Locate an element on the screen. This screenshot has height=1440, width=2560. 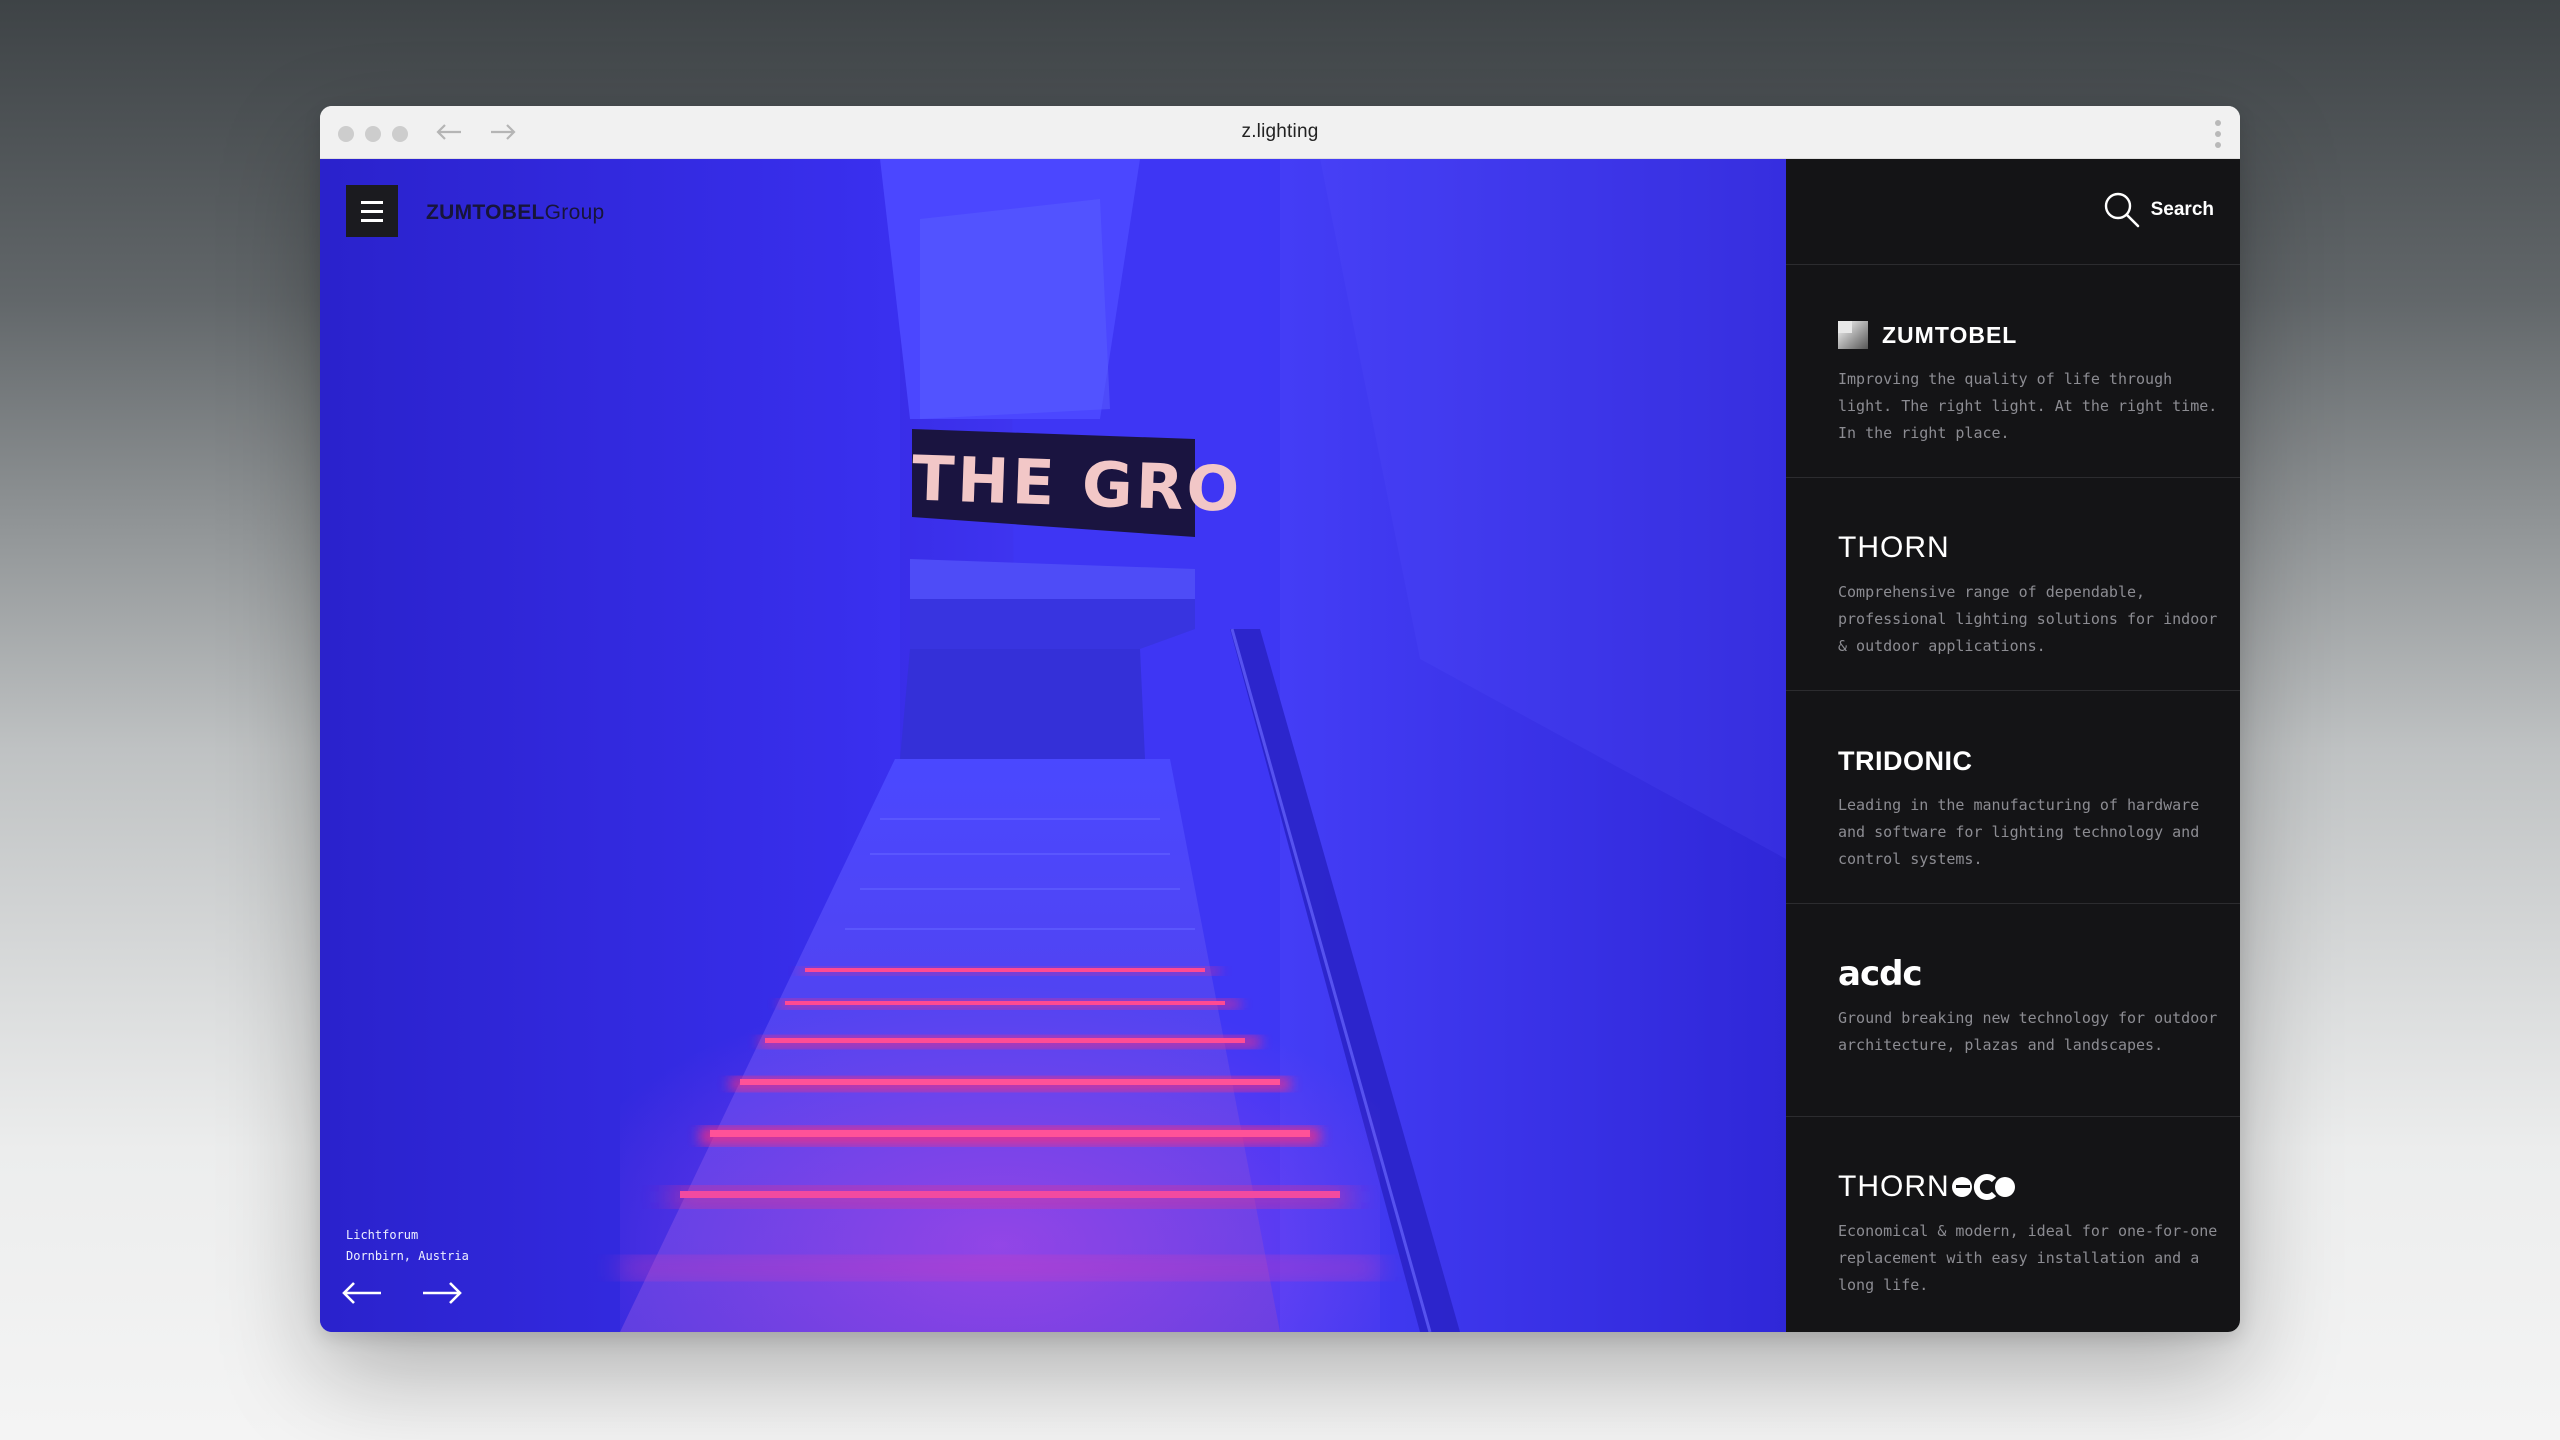
tridonic-logo: TRIDONIC is located at coordinates (1905, 761).